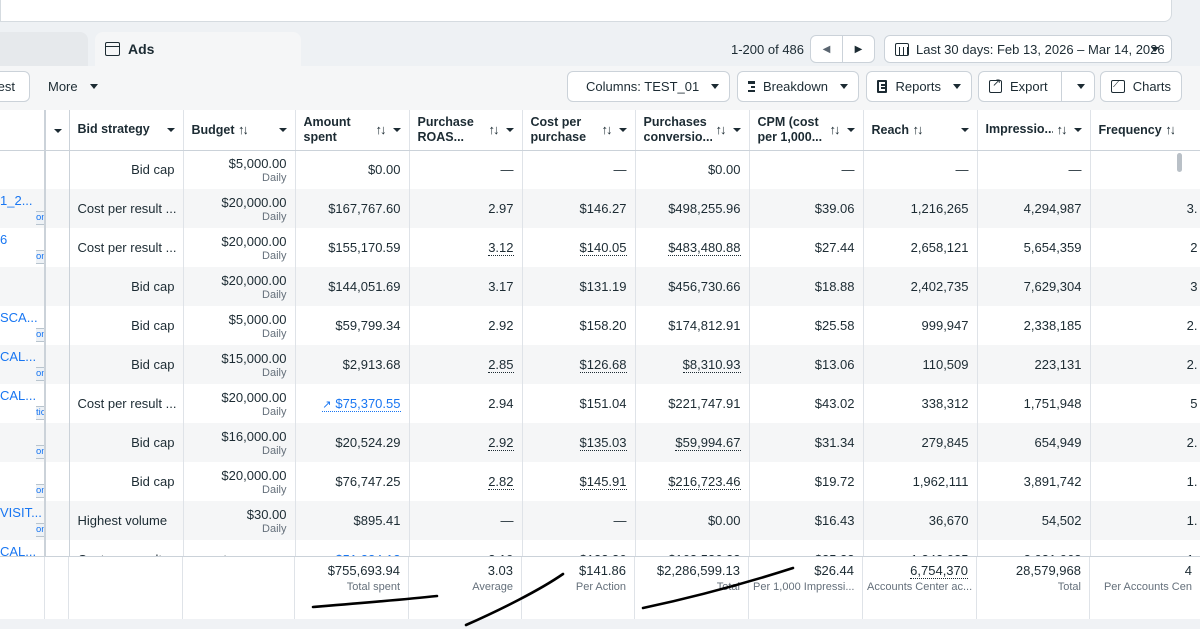 The image size is (1200, 629). I want to click on column-header-impressions: Impressio... ↑↓, so click(1034, 130).